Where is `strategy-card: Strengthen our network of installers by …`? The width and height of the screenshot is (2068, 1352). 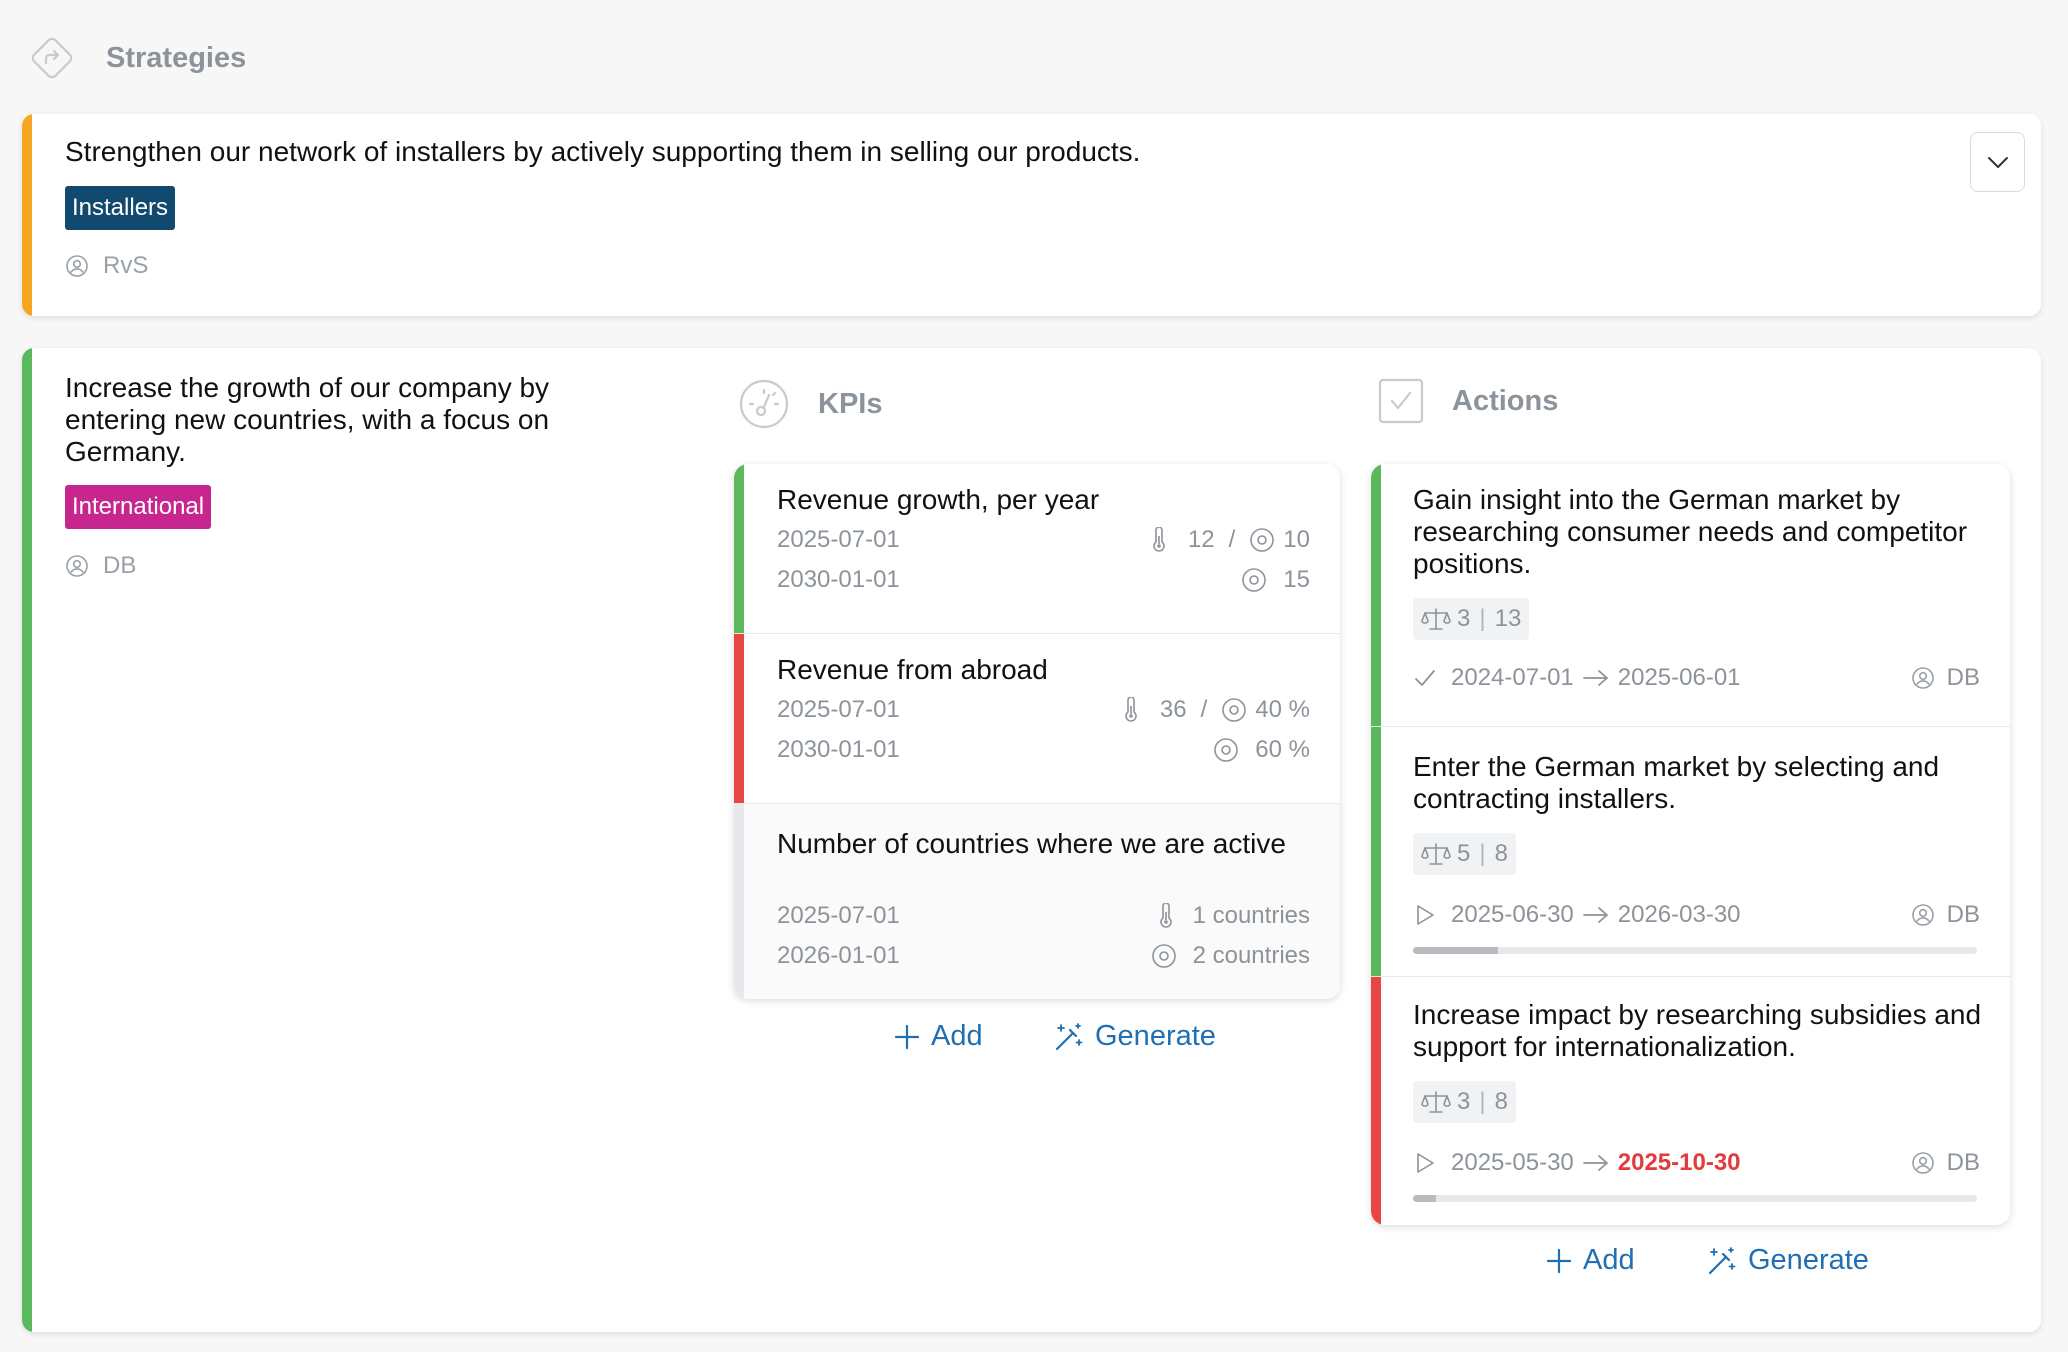
strategy-card: Strengthen our network of installers by … is located at coordinates (1031, 215).